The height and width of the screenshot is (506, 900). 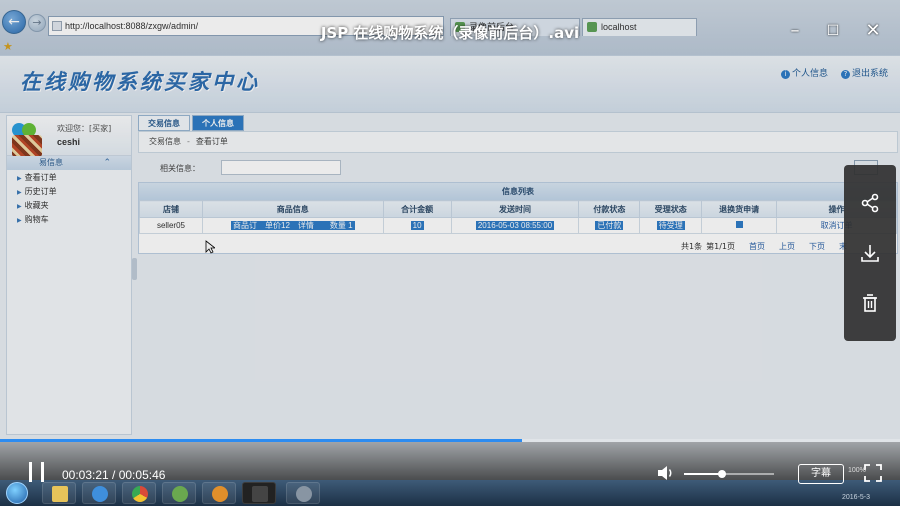 I want to click on app-banner: 在线购物系统买家中心 i 个人信息 ? 退出系统, so click(x=450, y=84).